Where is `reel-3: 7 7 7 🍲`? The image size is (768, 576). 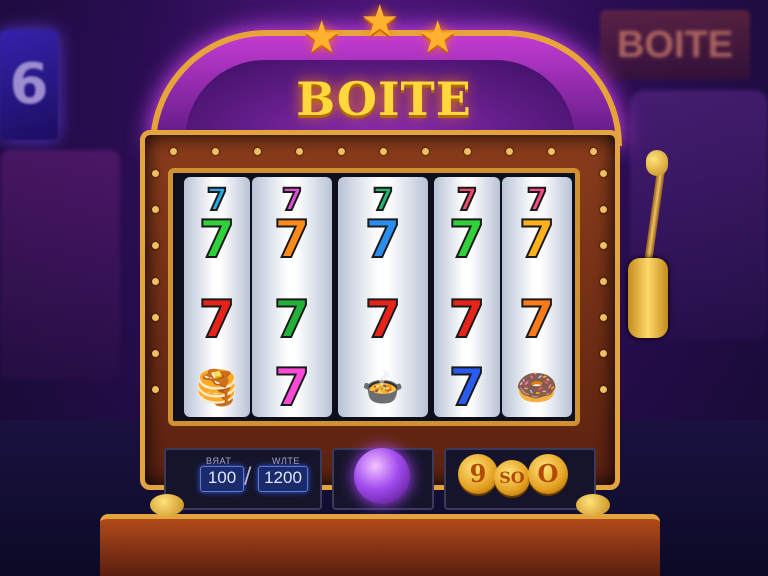
reel-3: 7 7 7 🍲 is located at coordinates (383, 297).